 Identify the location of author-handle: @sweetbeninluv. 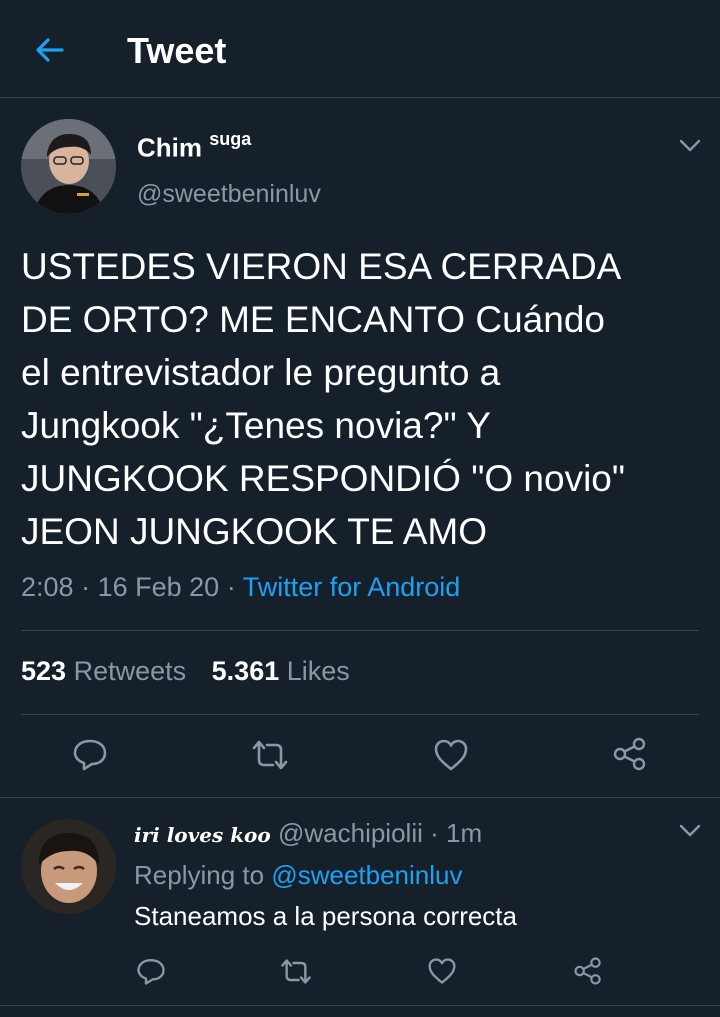
(229, 194).